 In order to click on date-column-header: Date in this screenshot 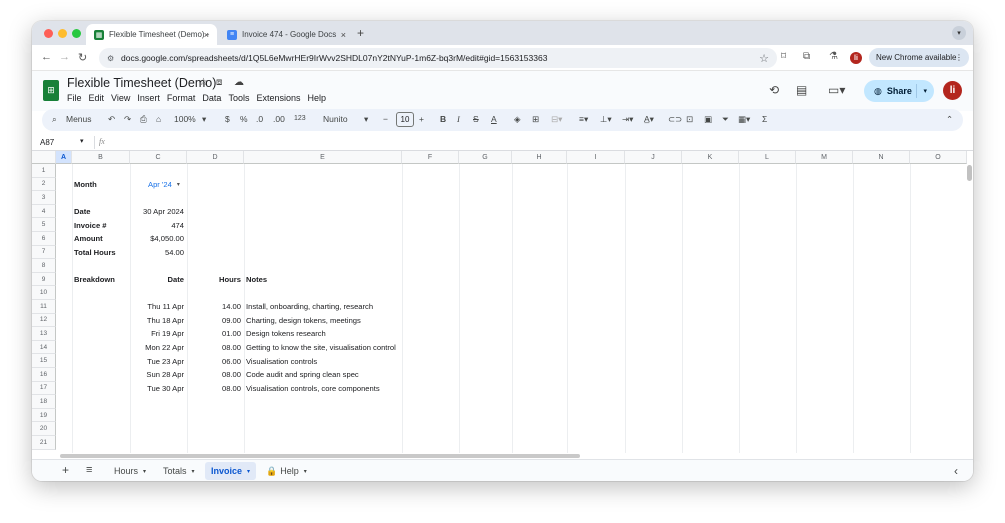, I will do `click(158, 280)`.